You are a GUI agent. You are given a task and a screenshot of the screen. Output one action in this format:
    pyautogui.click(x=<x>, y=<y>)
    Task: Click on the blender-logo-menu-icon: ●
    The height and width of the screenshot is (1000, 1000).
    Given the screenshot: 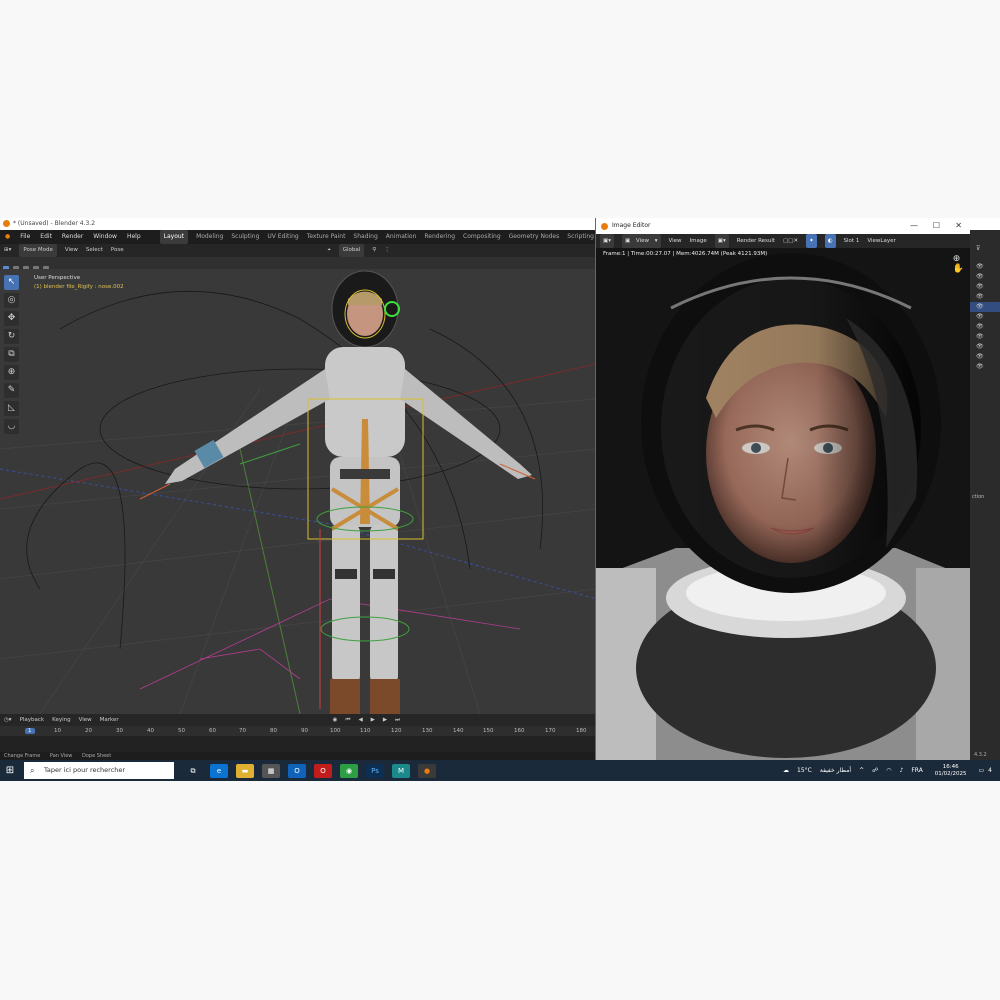 What is the action you would take?
    pyautogui.click(x=7, y=237)
    